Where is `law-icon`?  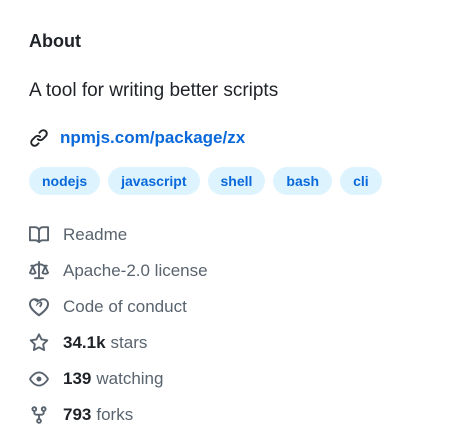
law-icon is located at coordinates (39, 271).